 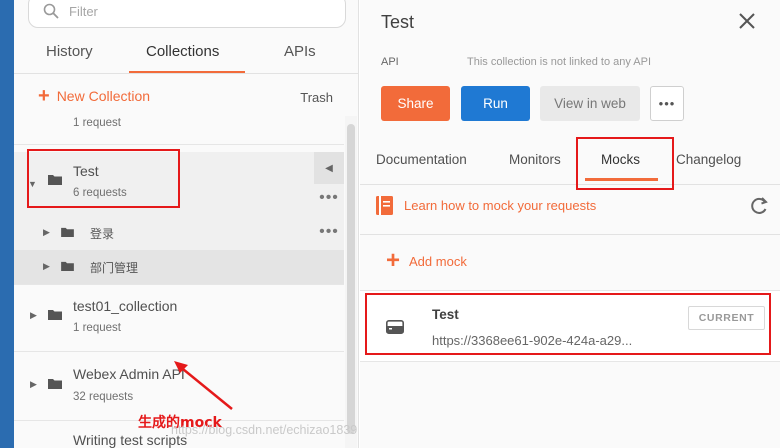 I want to click on scrollbar-thumb, so click(x=351, y=279).